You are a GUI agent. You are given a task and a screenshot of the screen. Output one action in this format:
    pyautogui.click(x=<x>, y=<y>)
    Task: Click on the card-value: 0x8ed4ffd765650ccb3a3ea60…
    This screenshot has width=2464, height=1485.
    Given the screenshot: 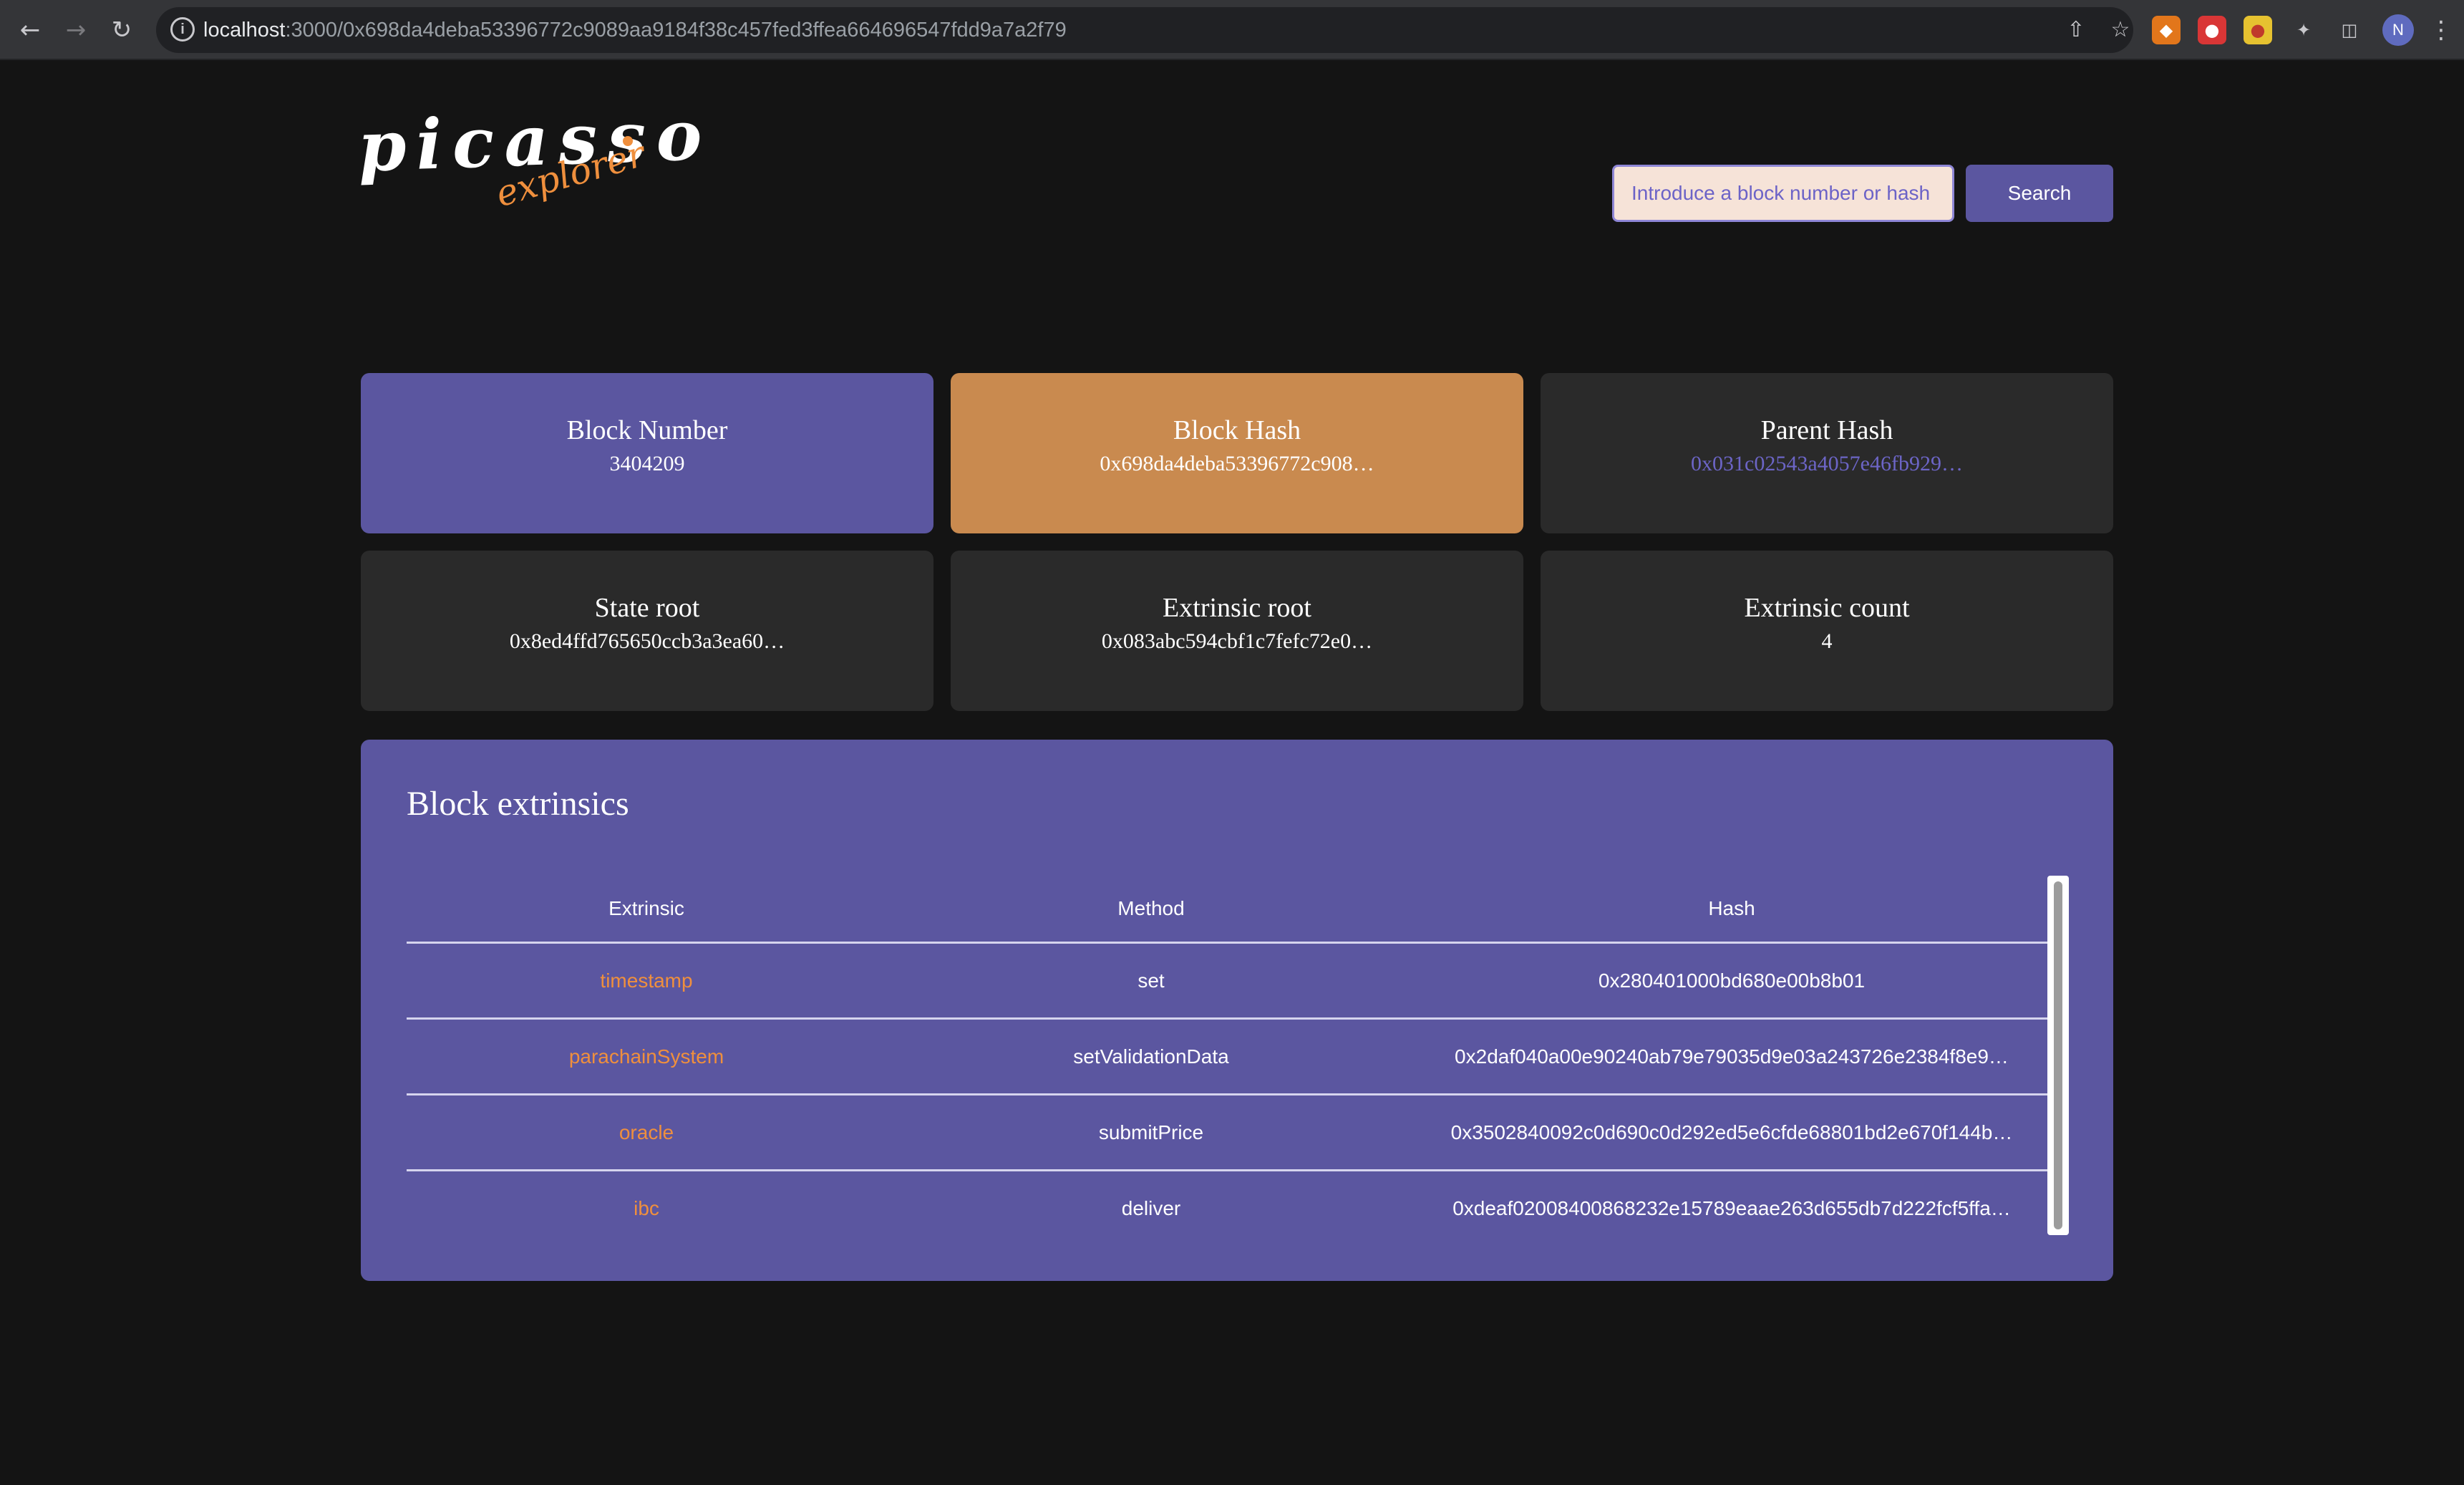 What is the action you would take?
    pyautogui.click(x=647, y=641)
    